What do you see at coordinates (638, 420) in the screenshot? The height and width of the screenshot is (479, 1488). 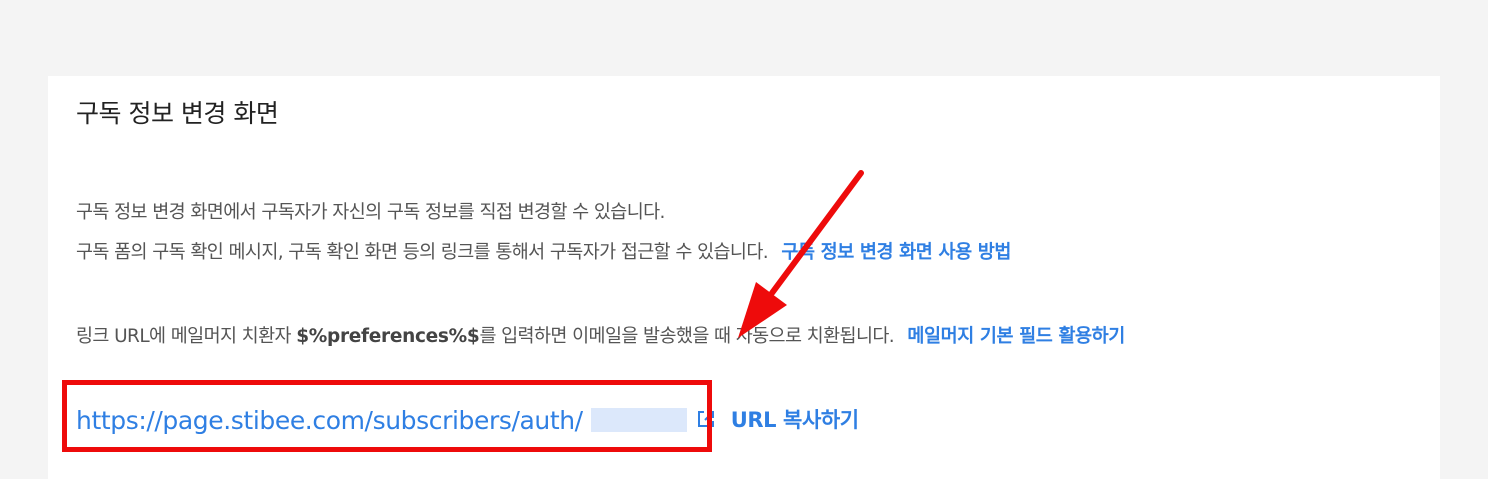 I see `redacted-url-segment` at bounding box center [638, 420].